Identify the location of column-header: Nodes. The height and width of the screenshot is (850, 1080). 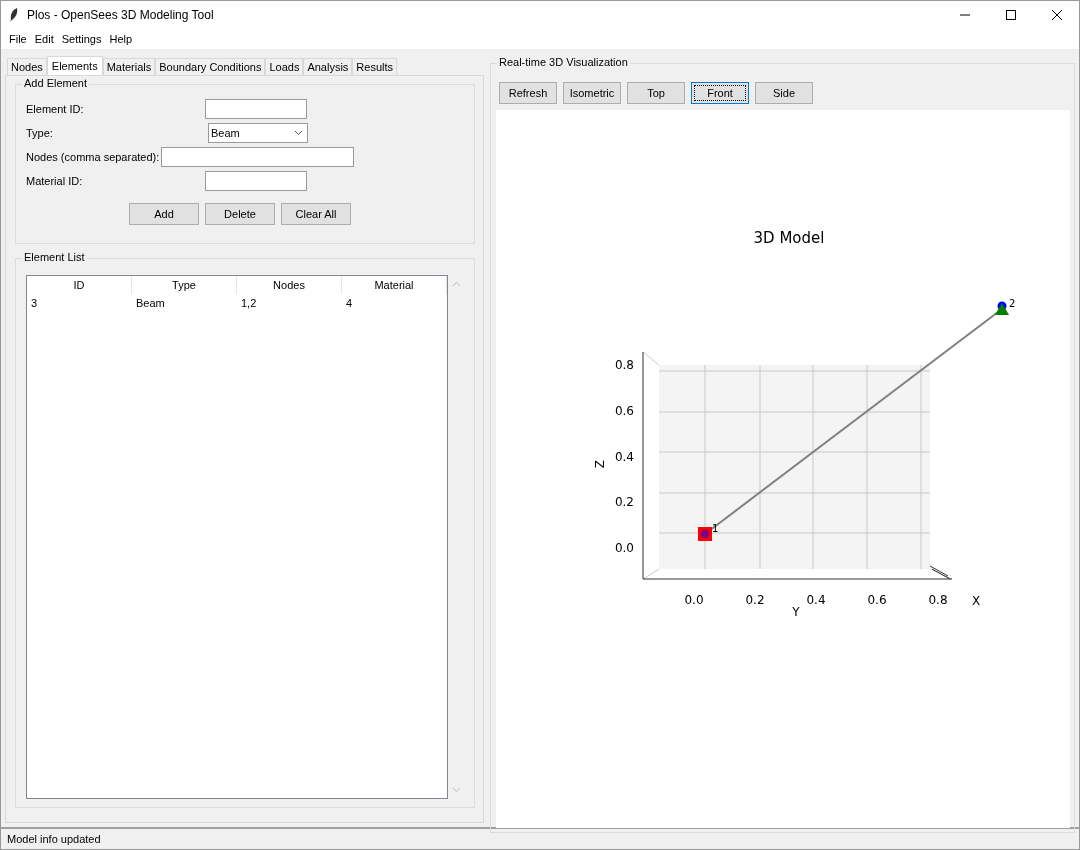
(289, 285).